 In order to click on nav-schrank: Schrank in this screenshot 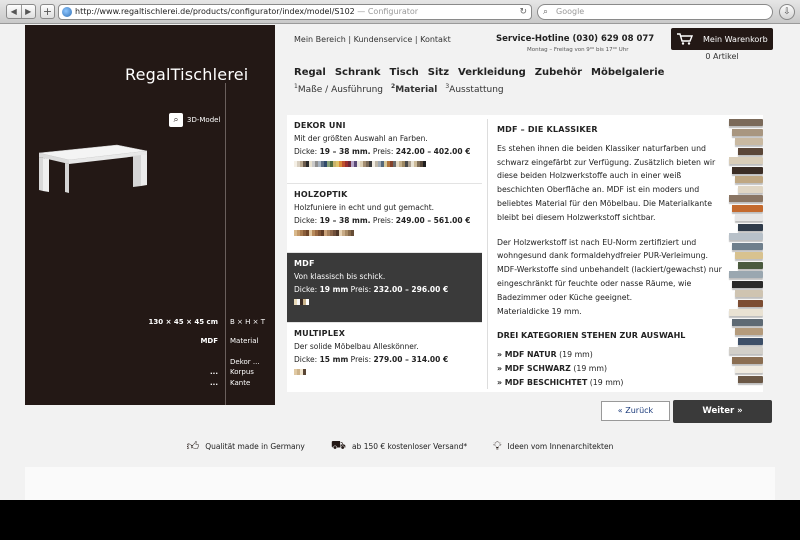, I will do `click(358, 72)`.